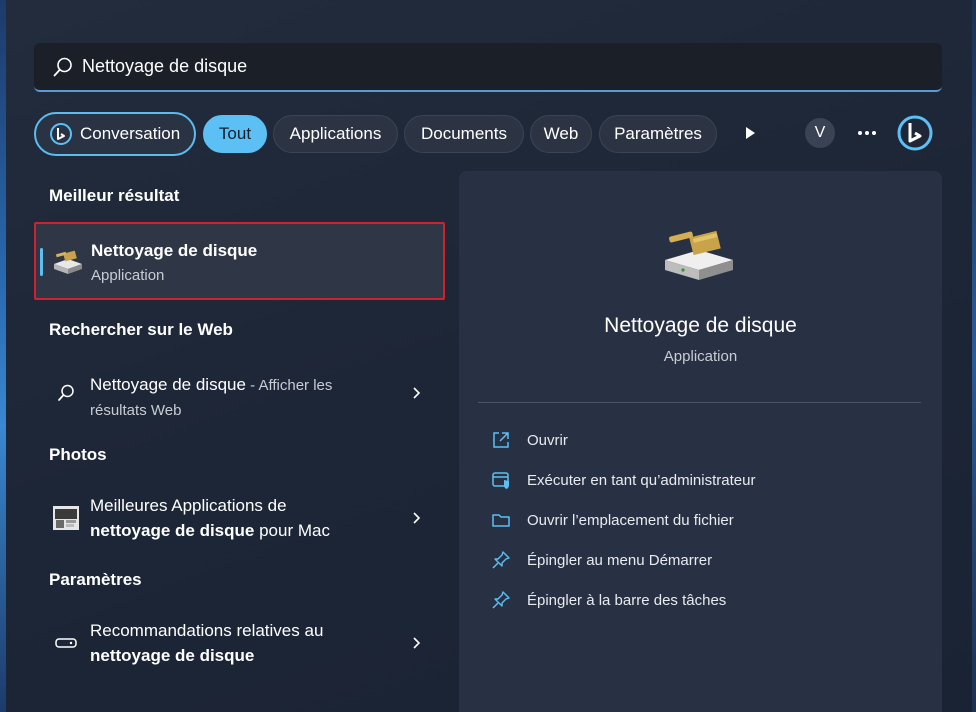 This screenshot has height=712, width=976. I want to click on tab-applications: Applications, so click(335, 134).